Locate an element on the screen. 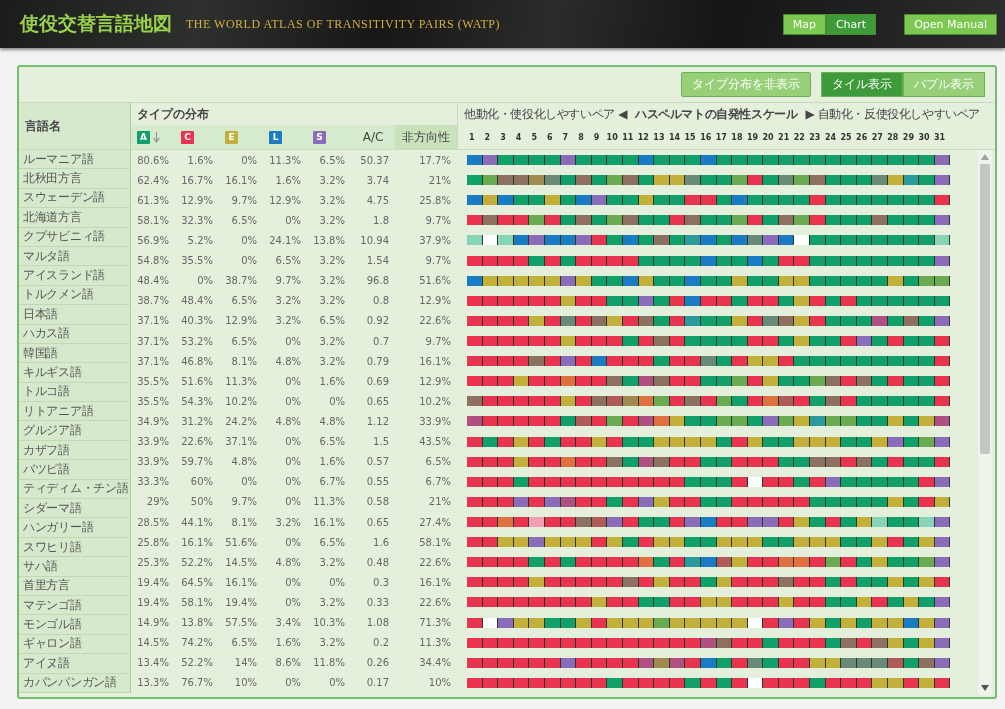 The width and height of the screenshot is (1005, 709). table-cell-text: 14.5% is located at coordinates (241, 562).